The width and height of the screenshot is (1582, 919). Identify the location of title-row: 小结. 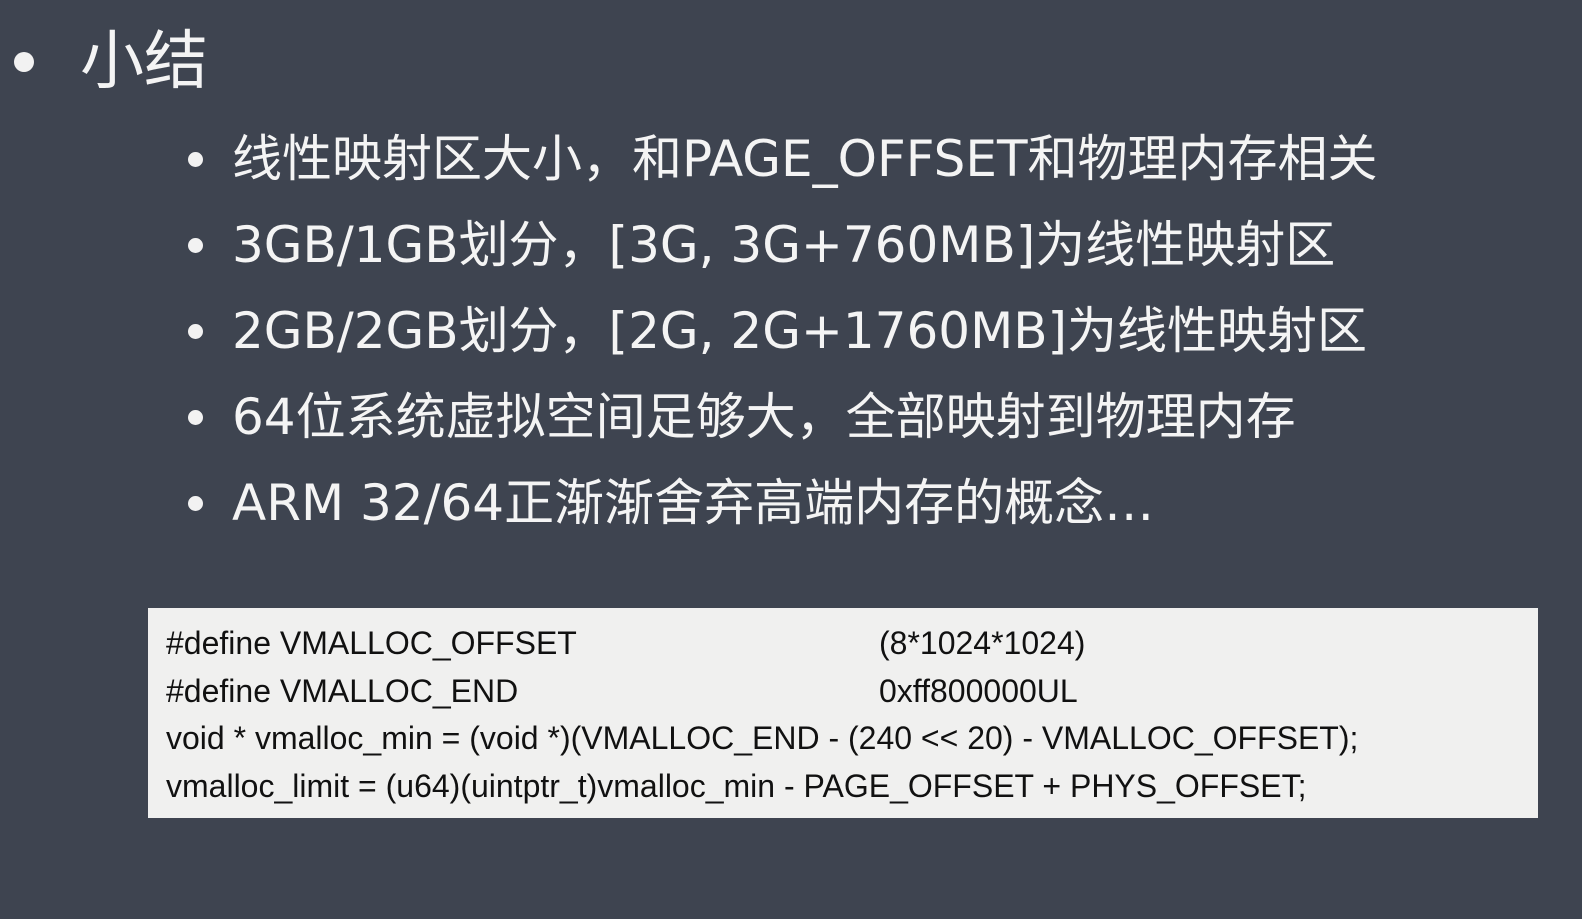
(110, 62).